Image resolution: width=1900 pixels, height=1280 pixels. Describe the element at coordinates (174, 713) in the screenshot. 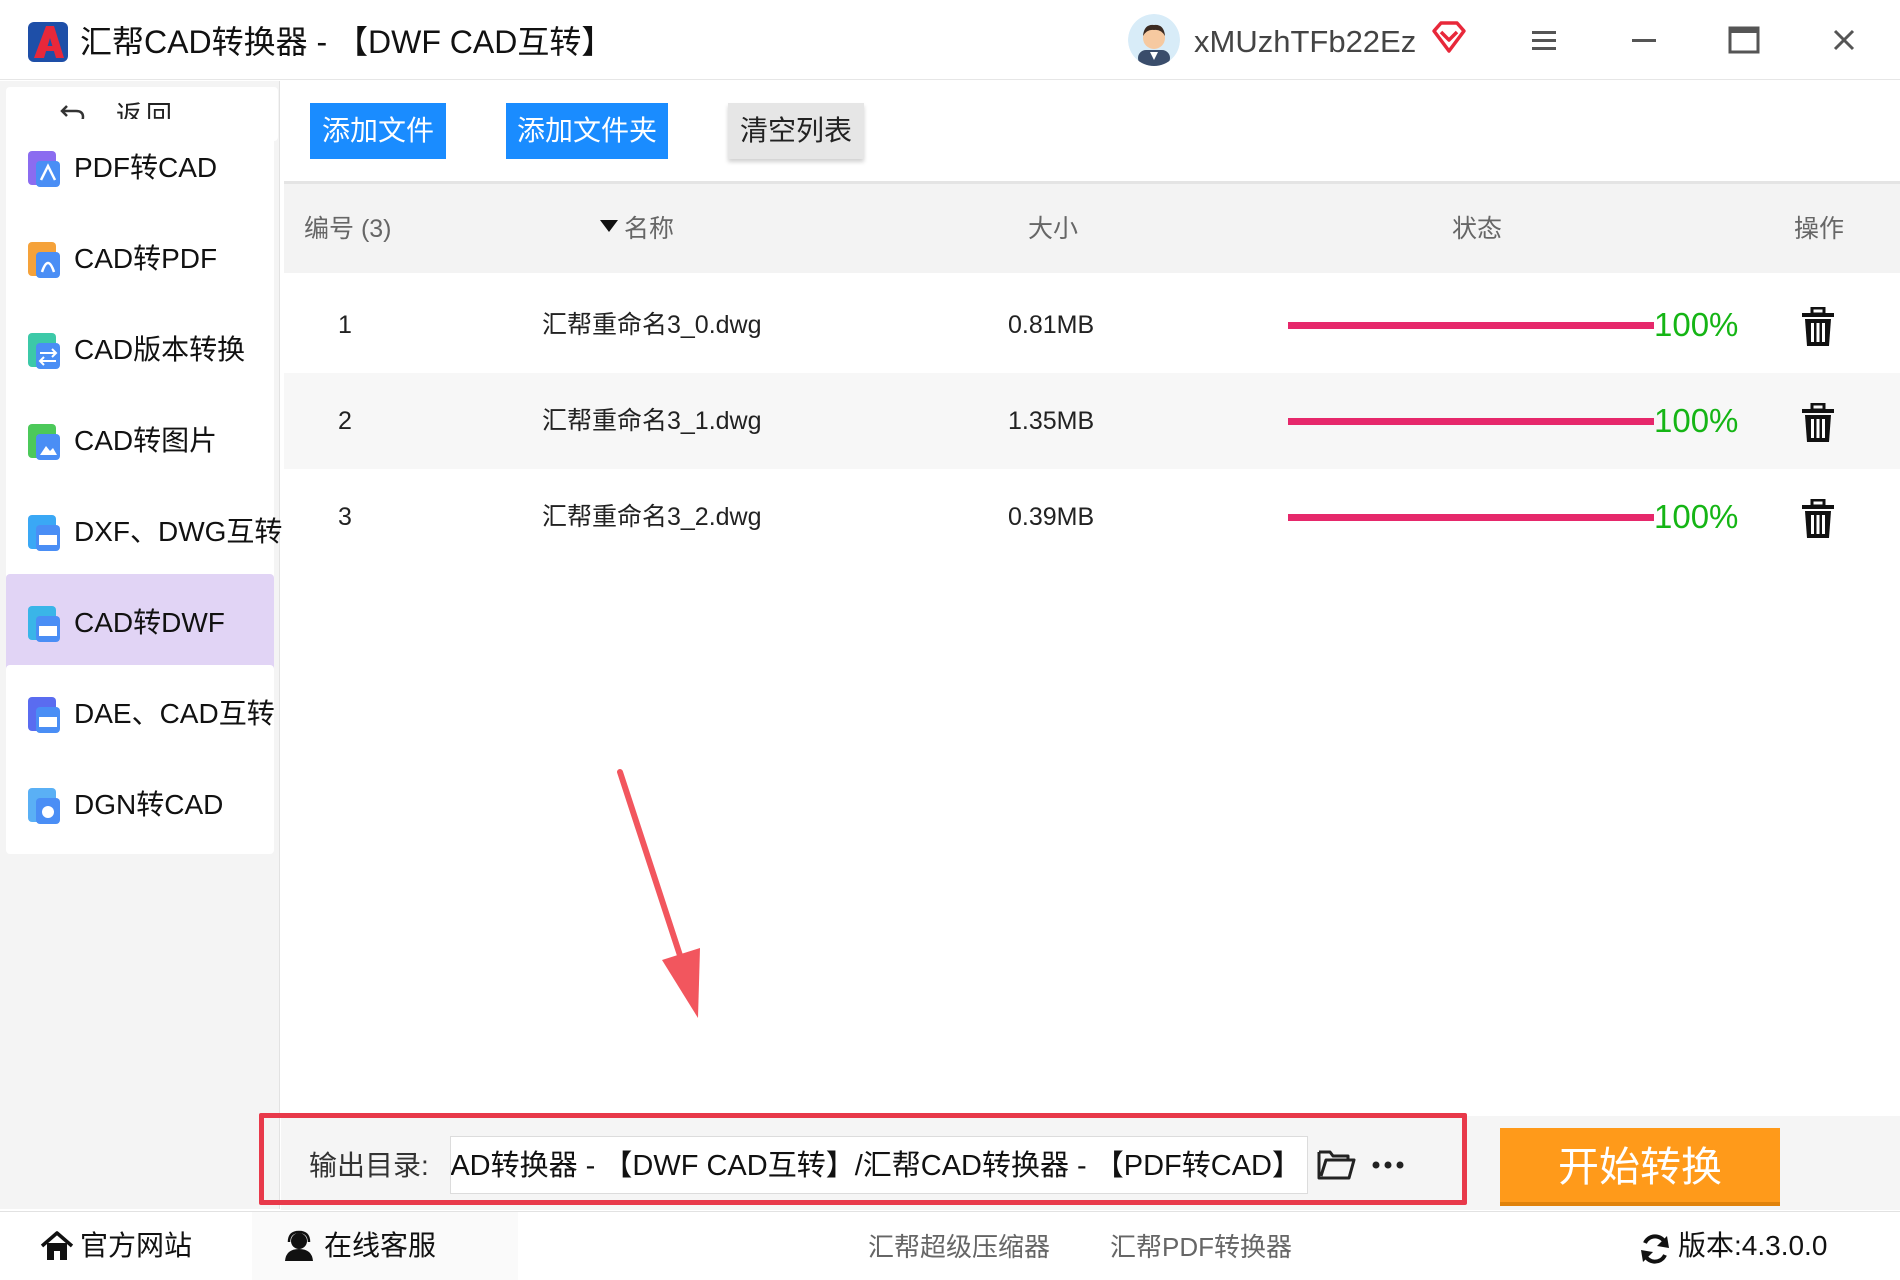

I see `sidebar-item-label: DAE、CAD互转` at that location.